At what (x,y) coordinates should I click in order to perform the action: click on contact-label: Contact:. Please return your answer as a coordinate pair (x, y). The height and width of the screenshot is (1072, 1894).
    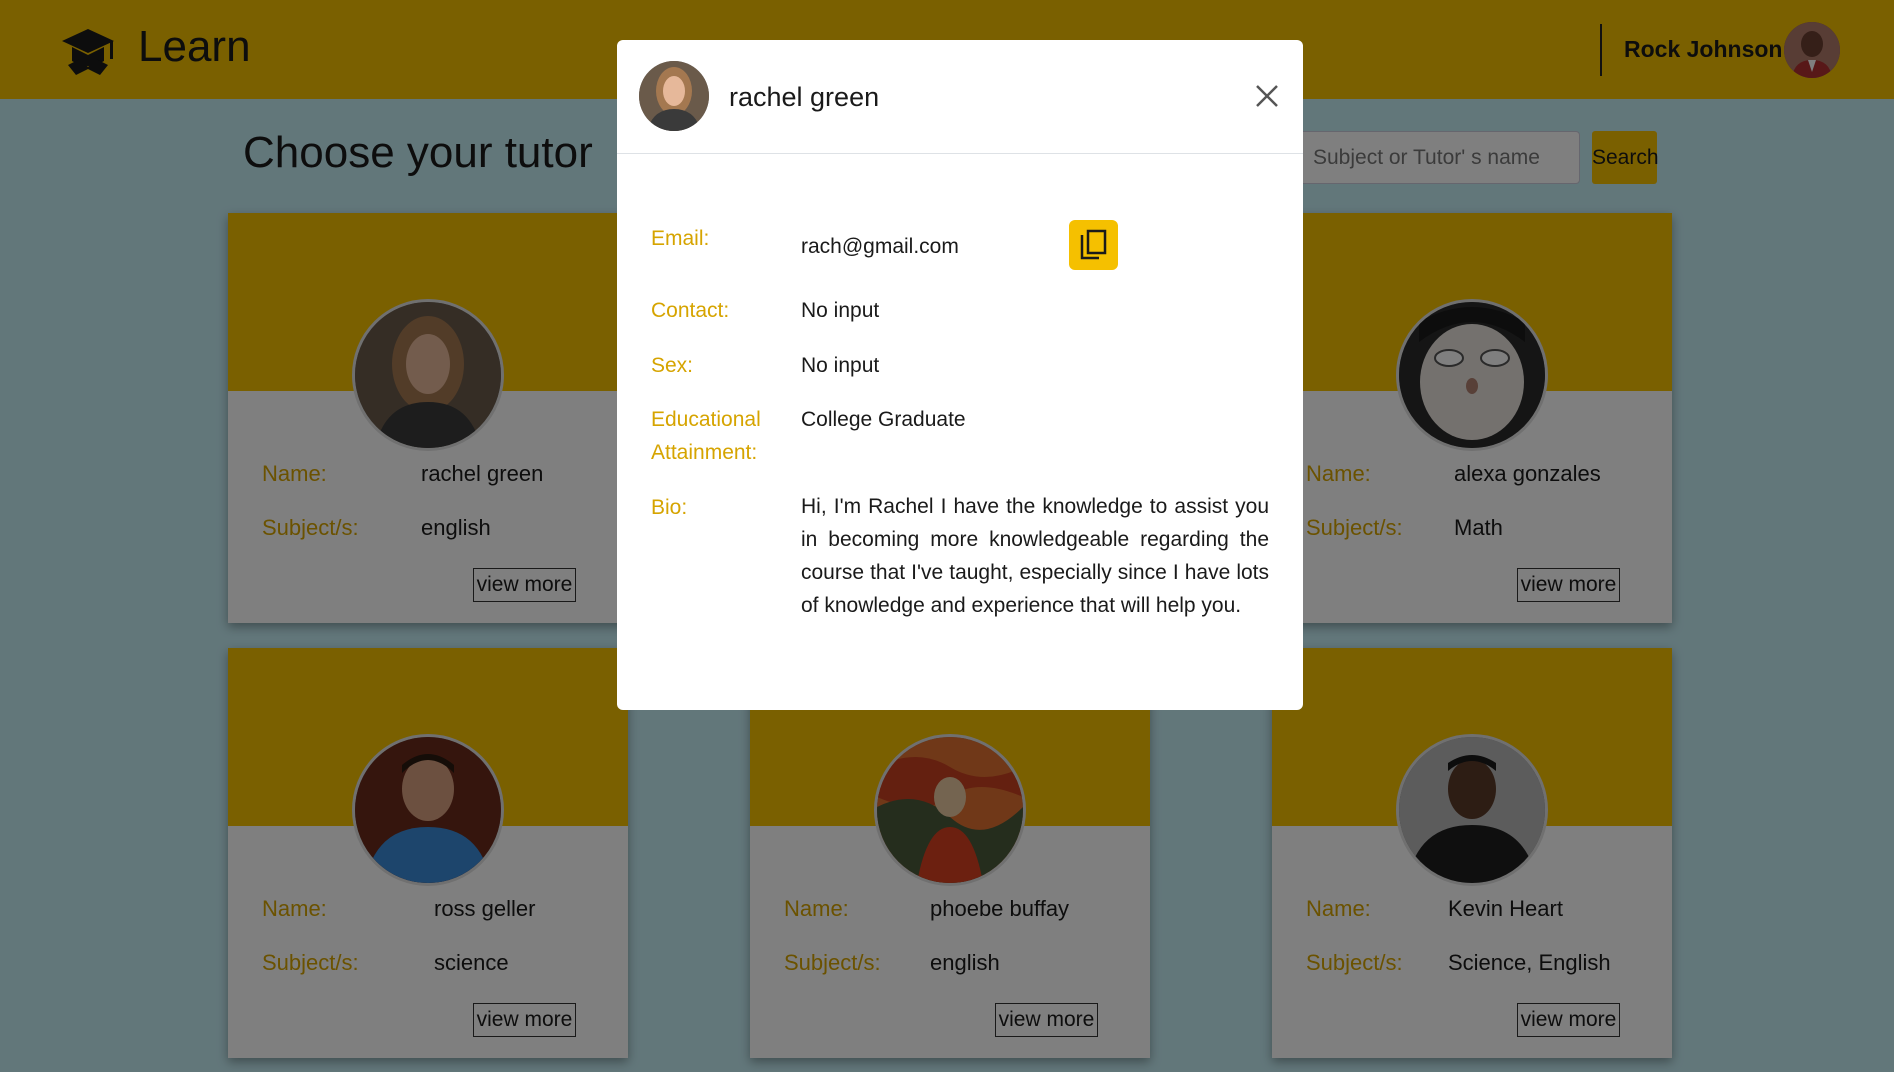
    Looking at the image, I should click on (690, 310).